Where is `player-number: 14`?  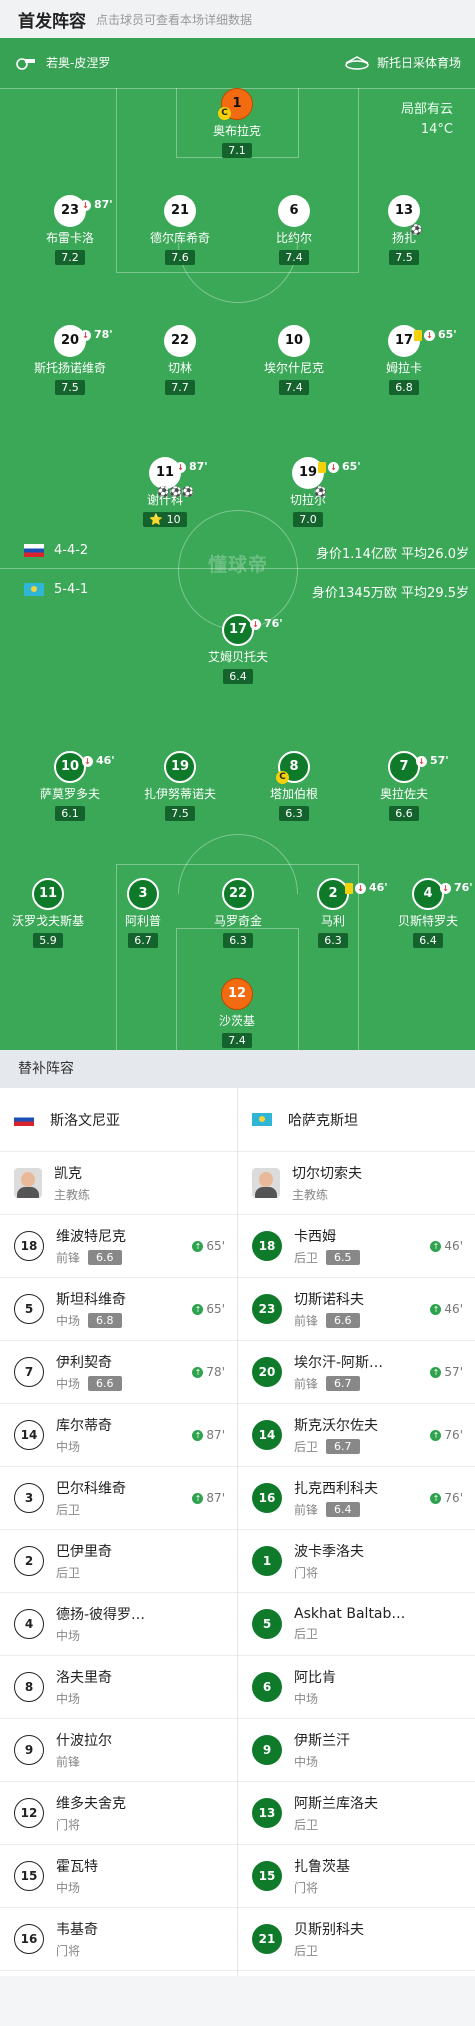
player-number: 14 is located at coordinates (29, 1435).